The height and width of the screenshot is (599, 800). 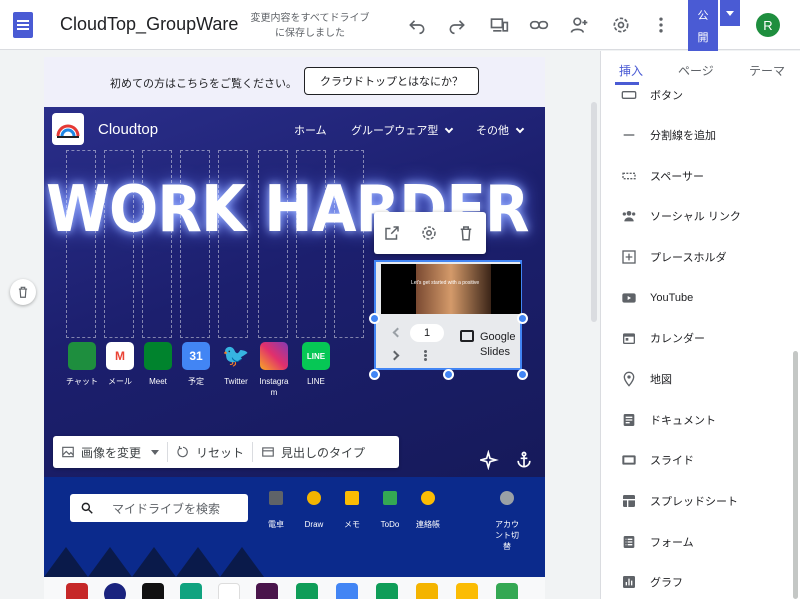 What do you see at coordinates (629, 542) in the screenshot?
I see `forms-icon` at bounding box center [629, 542].